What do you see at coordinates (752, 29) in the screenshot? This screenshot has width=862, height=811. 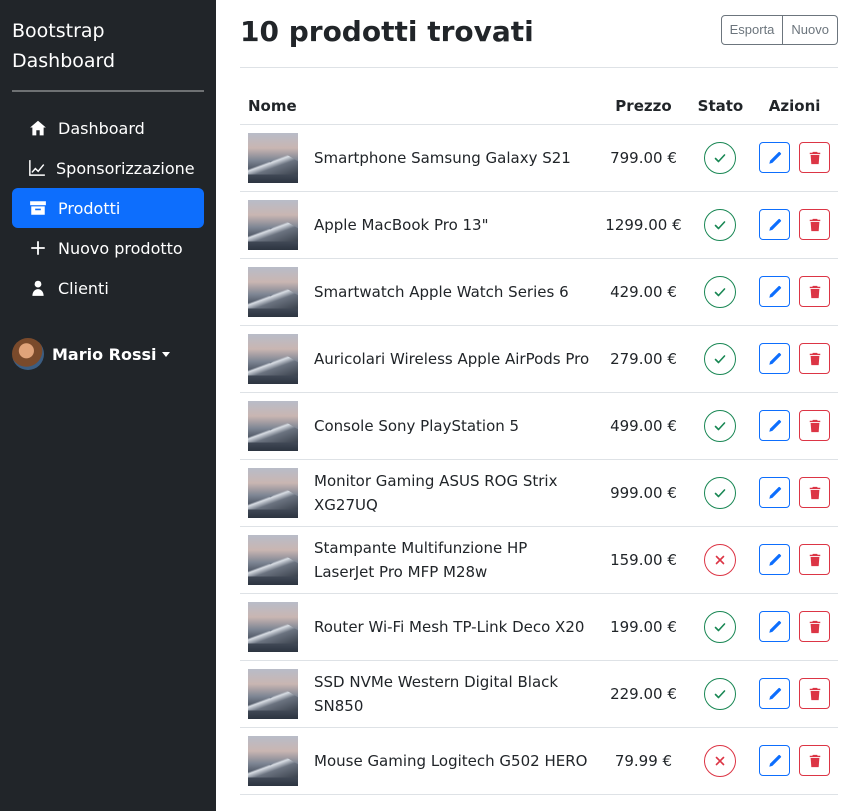 I see `export-button: Esporta` at bounding box center [752, 29].